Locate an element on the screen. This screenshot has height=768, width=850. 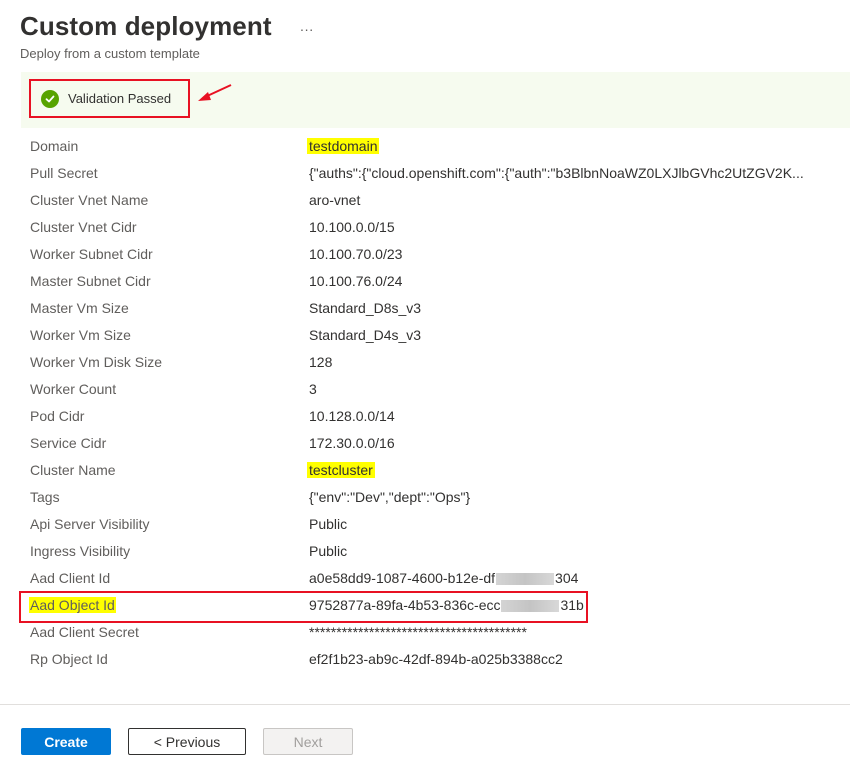
field-value: Standard_D8s_v3 is located at coordinates (365, 307).